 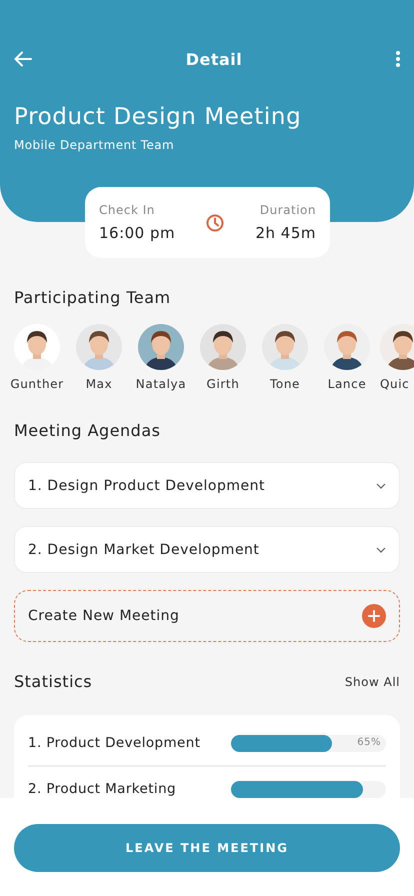 What do you see at coordinates (95, 145) in the screenshot?
I see `meeting-subtitle: Mobile Department Team` at bounding box center [95, 145].